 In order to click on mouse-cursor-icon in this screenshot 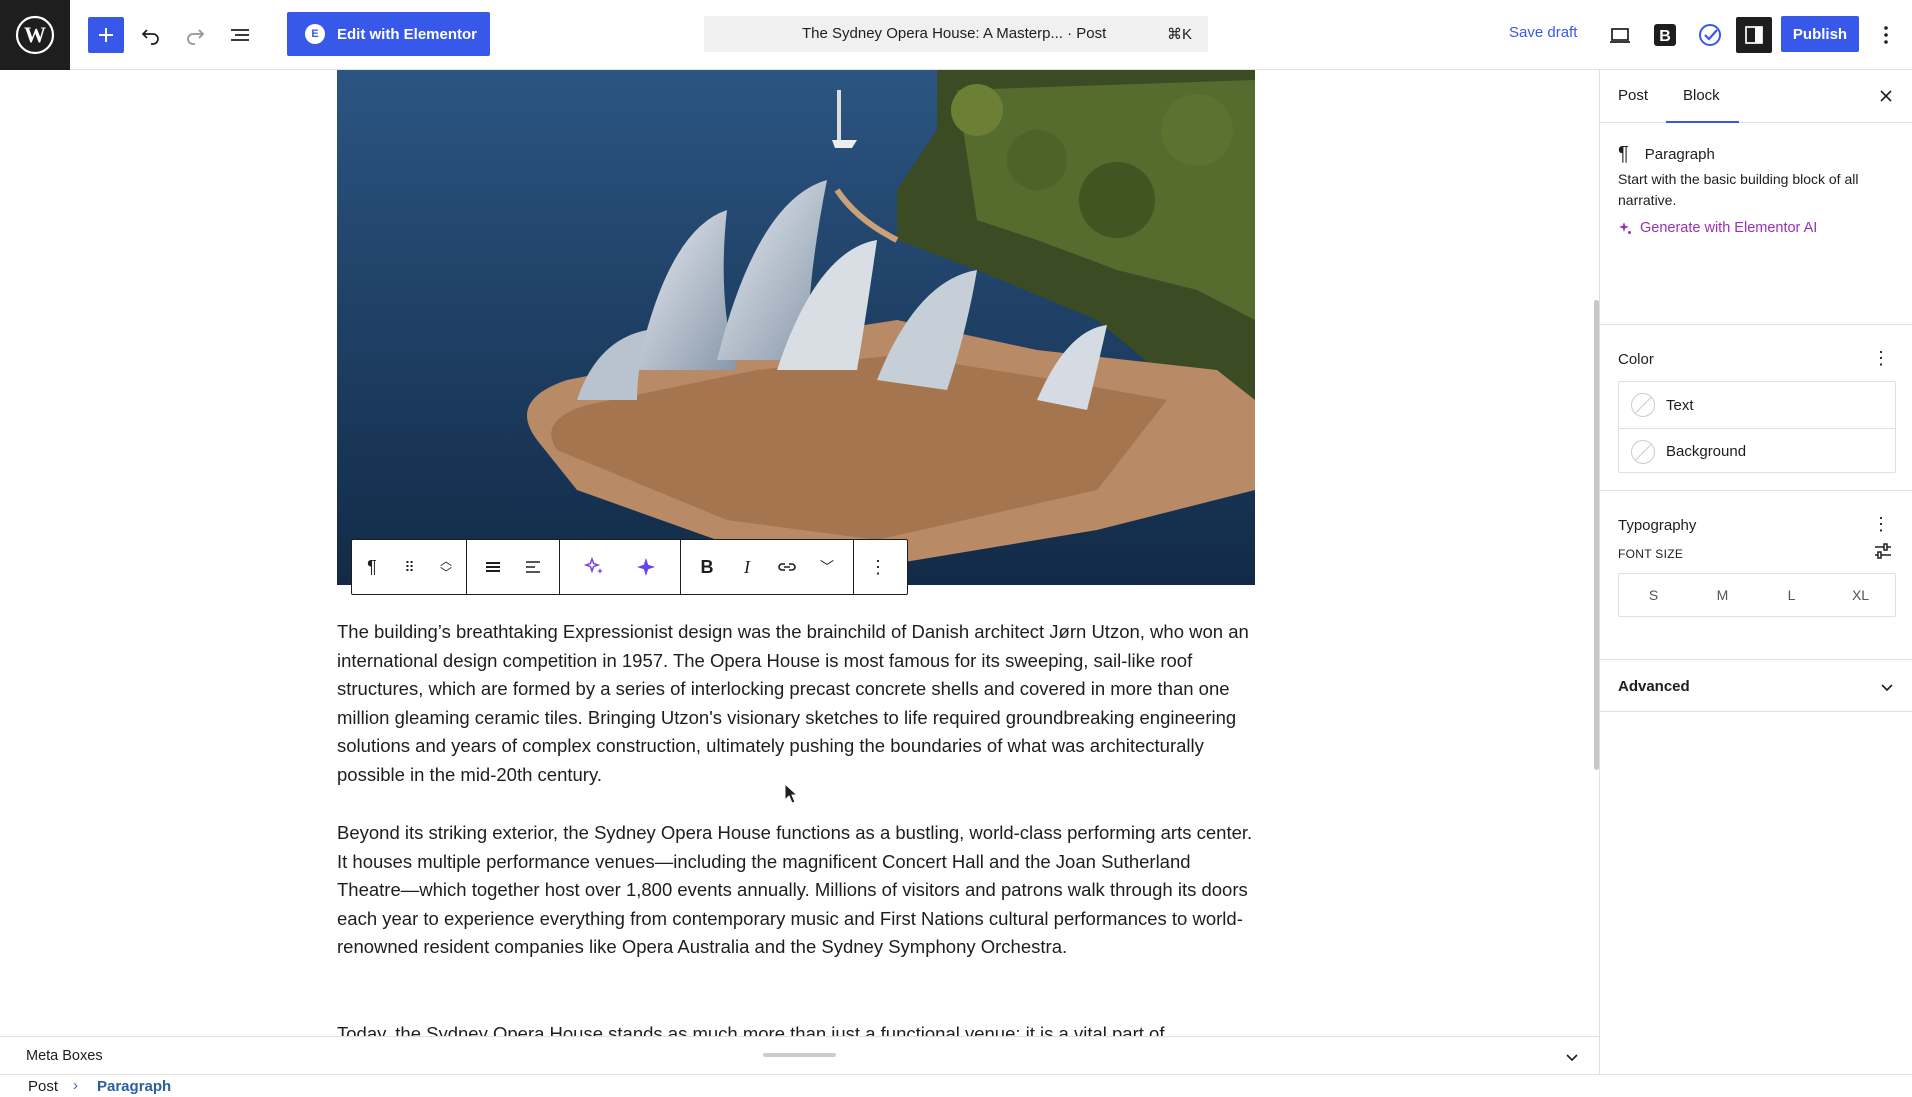, I will do `click(791, 793)`.